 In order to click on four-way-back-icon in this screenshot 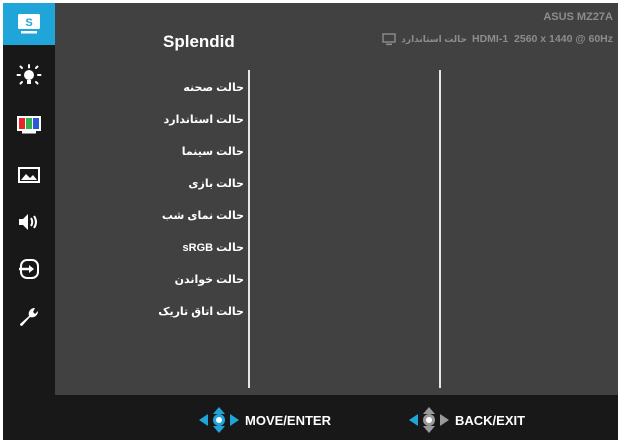, I will do `click(429, 420)`.